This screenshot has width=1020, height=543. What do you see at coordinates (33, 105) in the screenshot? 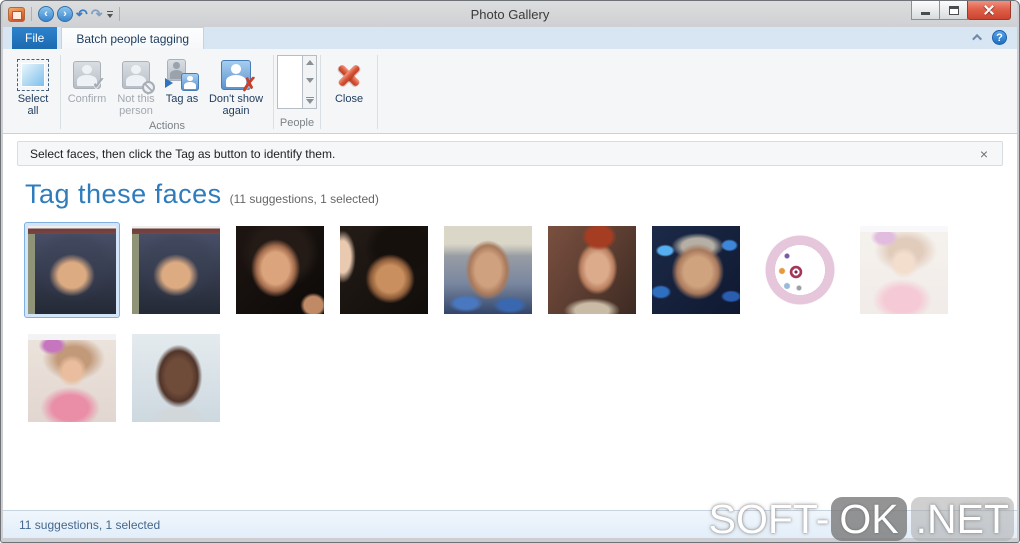
I see `select-all-label: Select all` at bounding box center [33, 105].